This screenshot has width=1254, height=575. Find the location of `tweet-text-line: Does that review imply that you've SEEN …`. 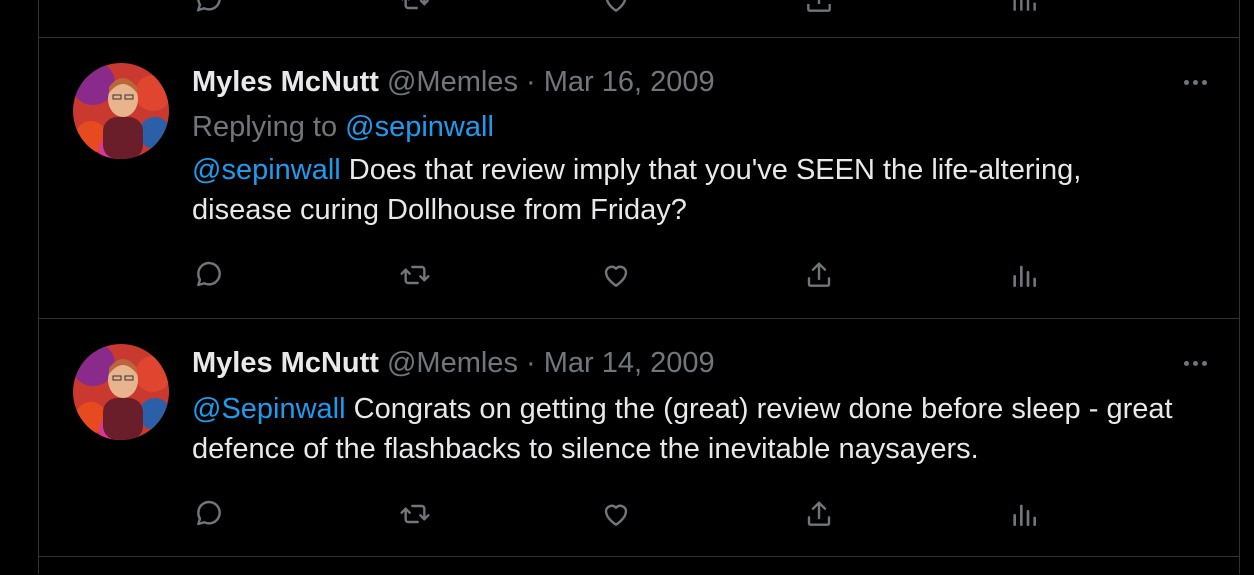

tweet-text-line: Does that review imply that you've SEEN … is located at coordinates (711, 170).